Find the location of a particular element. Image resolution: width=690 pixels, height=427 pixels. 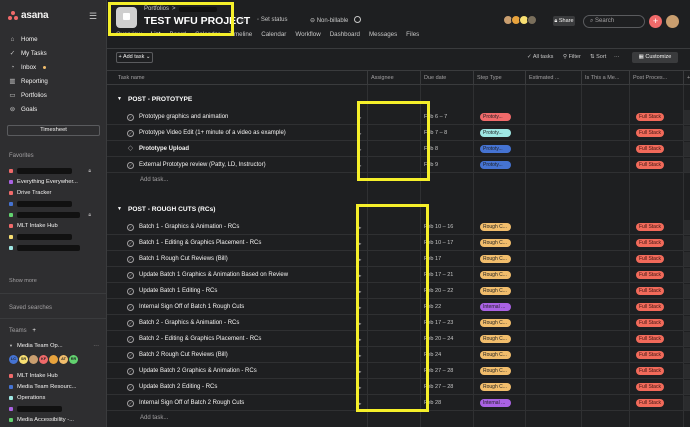

section-header: ▼ POST - PROTOTYPE is located at coordinates (154, 99).